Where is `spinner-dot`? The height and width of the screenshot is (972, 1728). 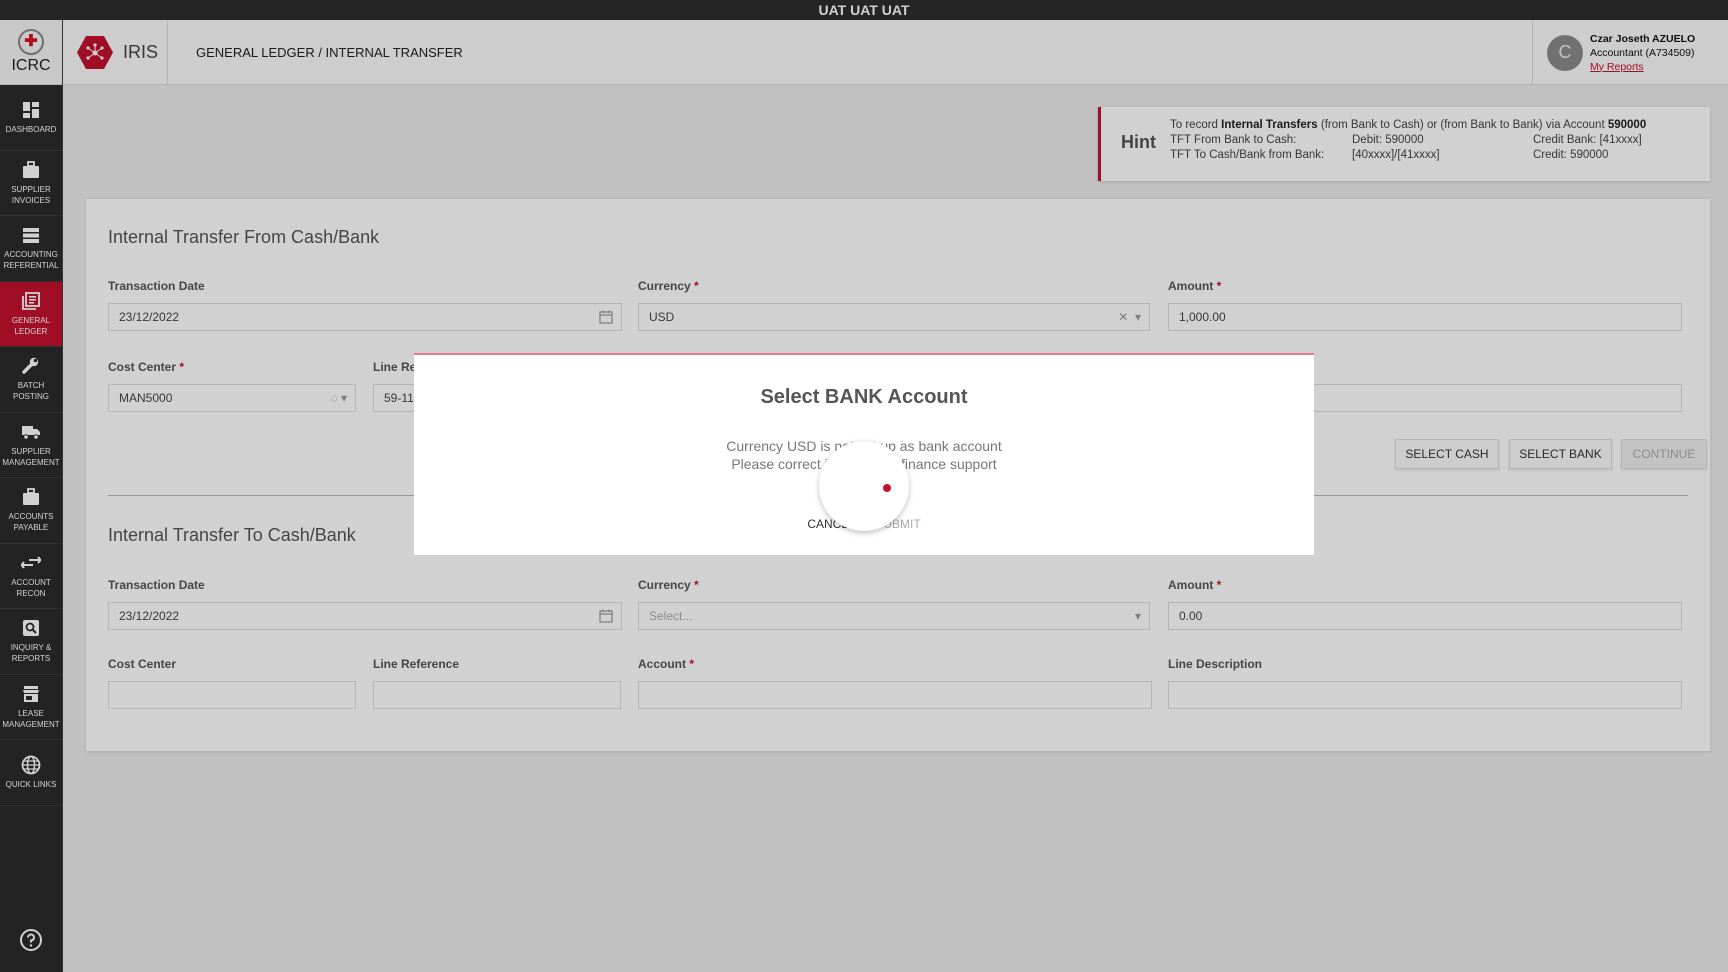
spinner-dot is located at coordinates (887, 488).